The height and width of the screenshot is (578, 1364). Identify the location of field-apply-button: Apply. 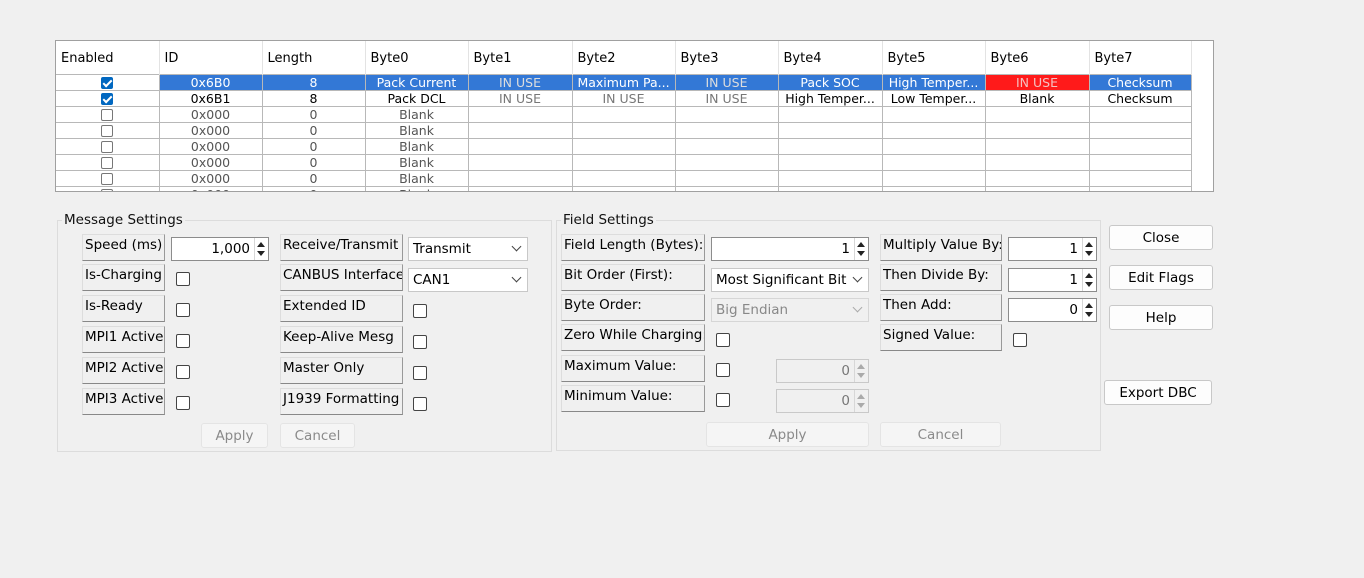
(787, 434).